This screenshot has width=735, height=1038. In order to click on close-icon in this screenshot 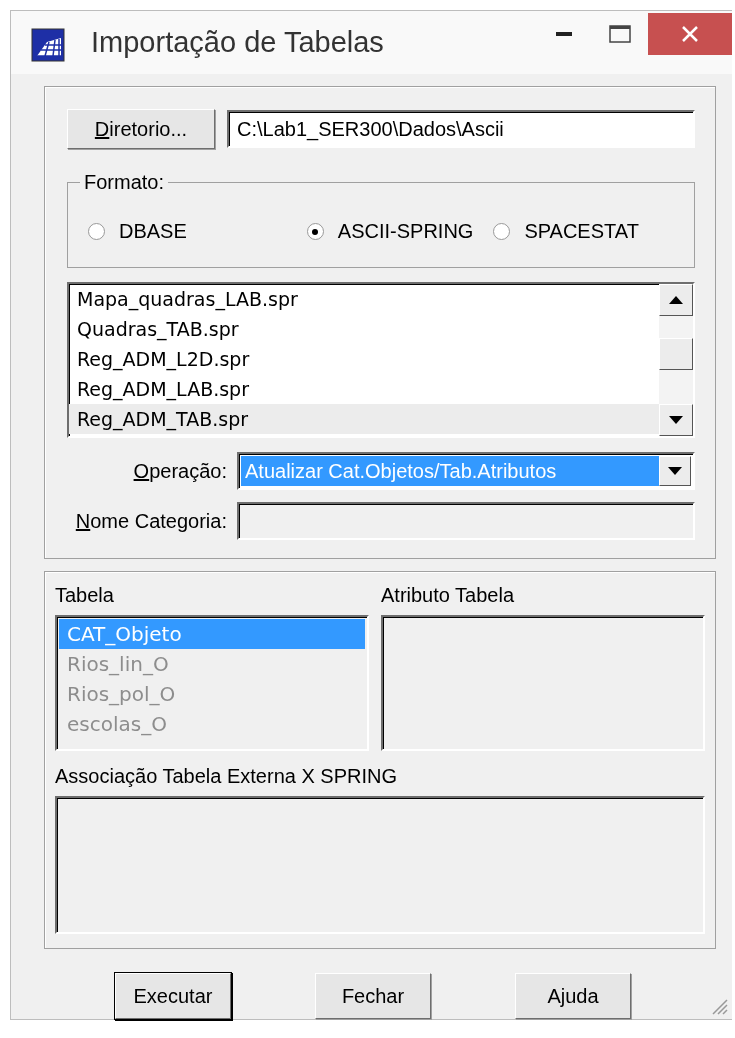, I will do `click(690, 34)`.